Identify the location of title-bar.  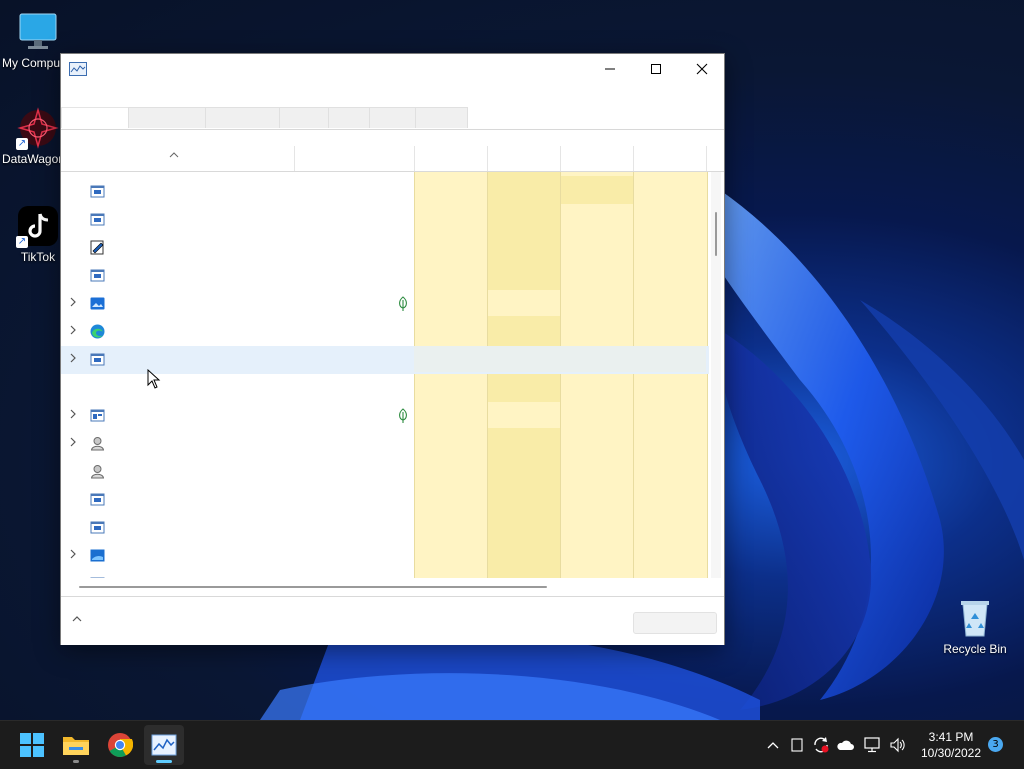
(392, 78).